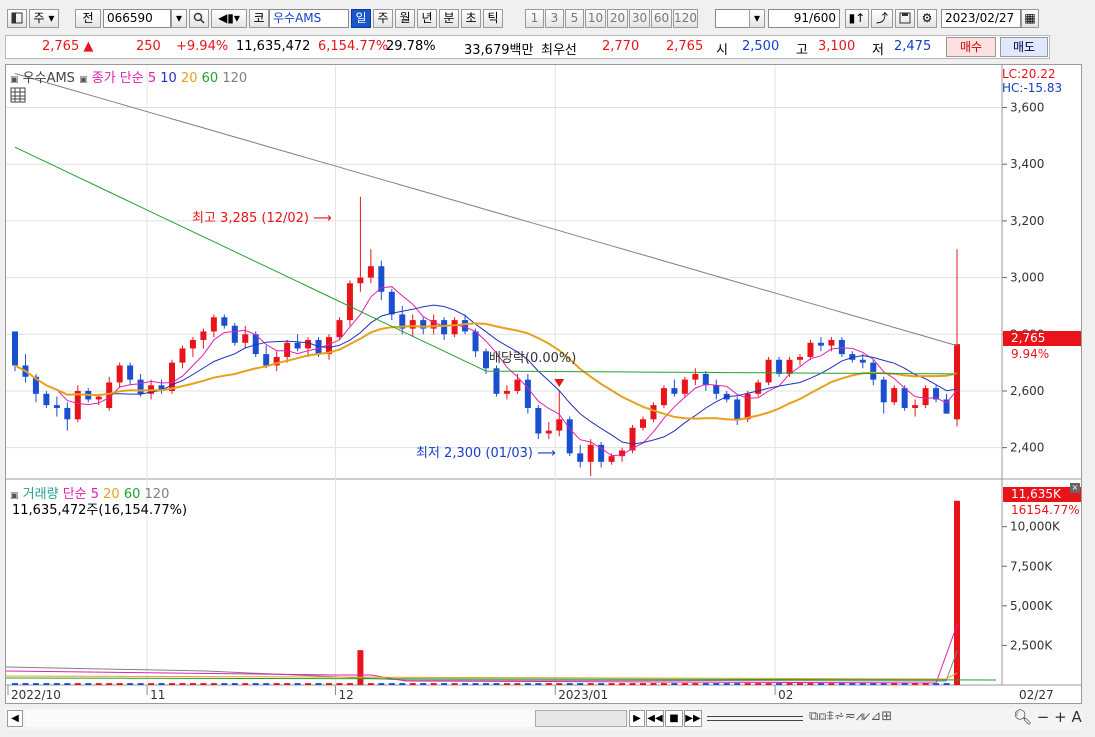 Image resolution: width=1095 pixels, height=737 pixels. Describe the element at coordinates (755, 718) in the screenshot. I see `zoom-slider` at that location.